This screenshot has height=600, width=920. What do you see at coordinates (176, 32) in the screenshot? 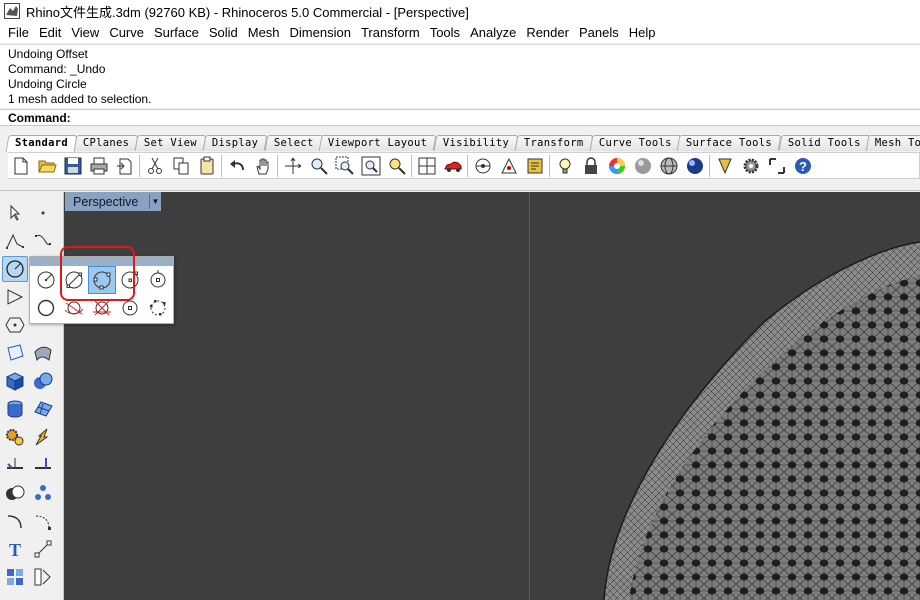
I see `menu-surface: Surface` at bounding box center [176, 32].